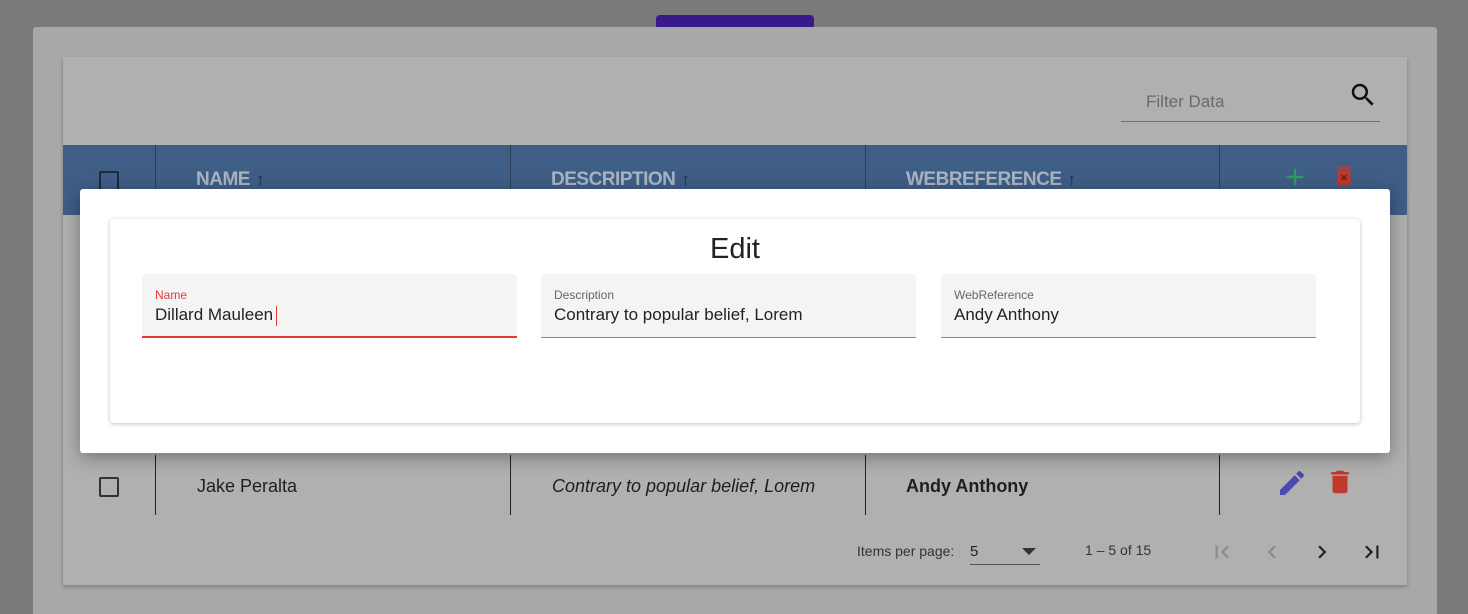  Describe the element at coordinates (735, 552) in the screenshot. I see `paginator: Items per page: 5 1 – 5 of 15` at that location.